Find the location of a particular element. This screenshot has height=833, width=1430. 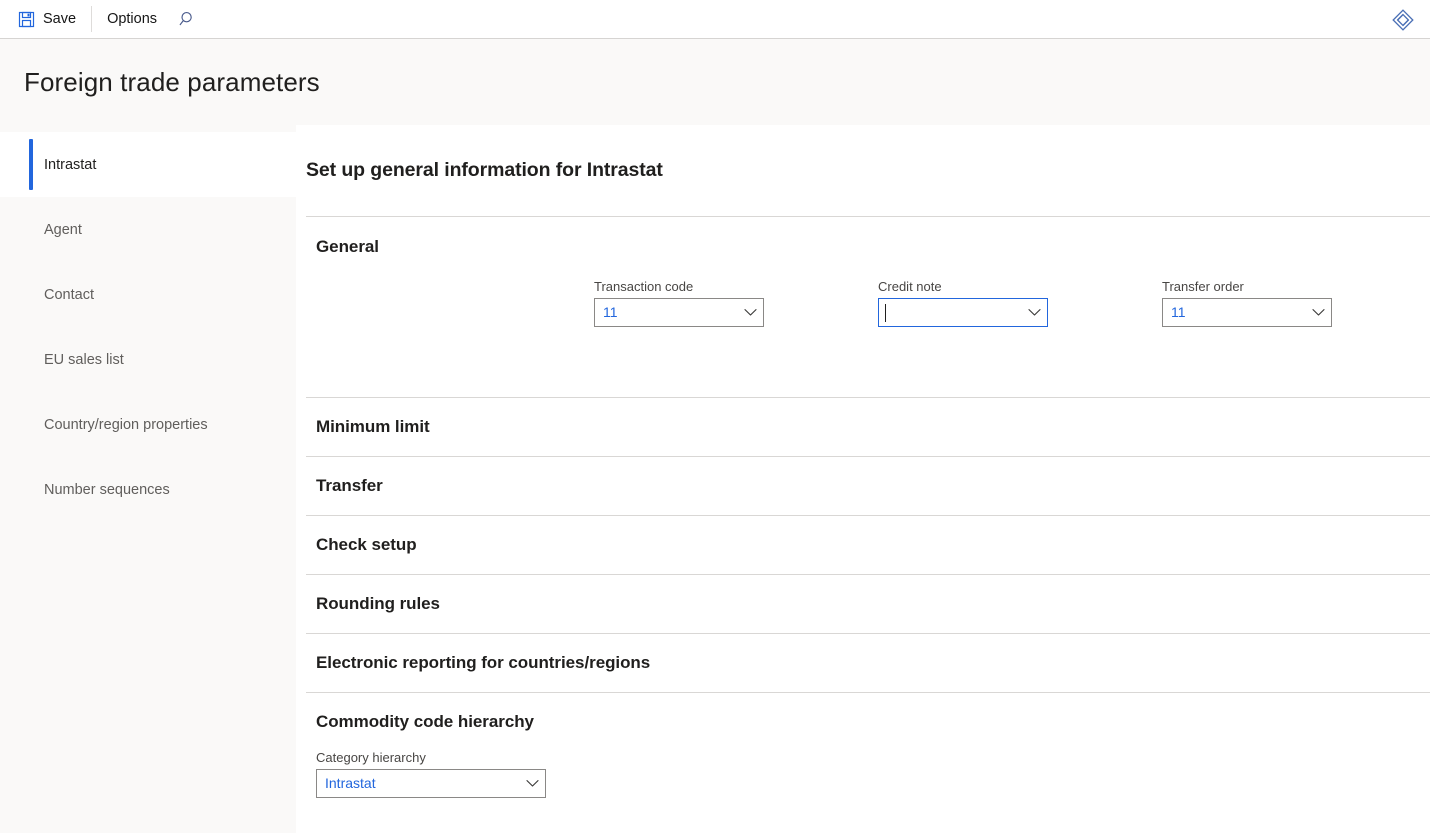

commodity-field-group: Category hierarchy Intrastat is located at coordinates (863, 765).